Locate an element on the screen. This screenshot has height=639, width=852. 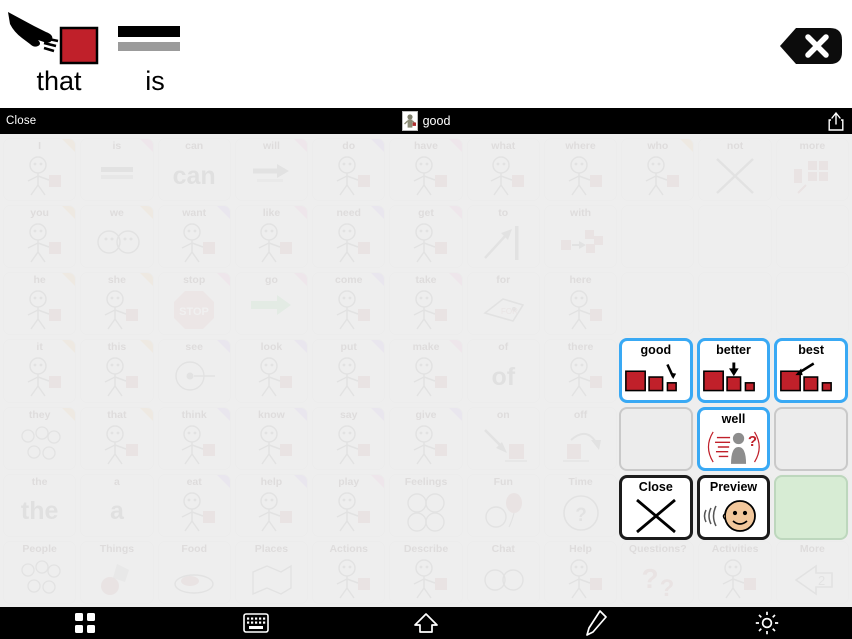
grid-cell-you: you is located at coordinates (40, 237).